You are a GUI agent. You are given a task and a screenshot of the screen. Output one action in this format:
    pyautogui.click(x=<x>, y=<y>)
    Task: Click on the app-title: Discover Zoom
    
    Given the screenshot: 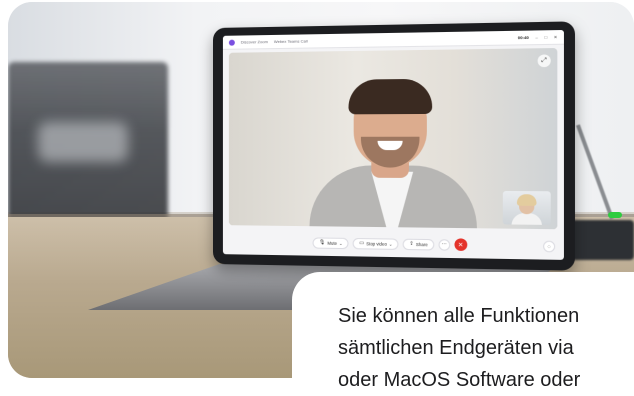 What is the action you would take?
    pyautogui.click(x=254, y=42)
    